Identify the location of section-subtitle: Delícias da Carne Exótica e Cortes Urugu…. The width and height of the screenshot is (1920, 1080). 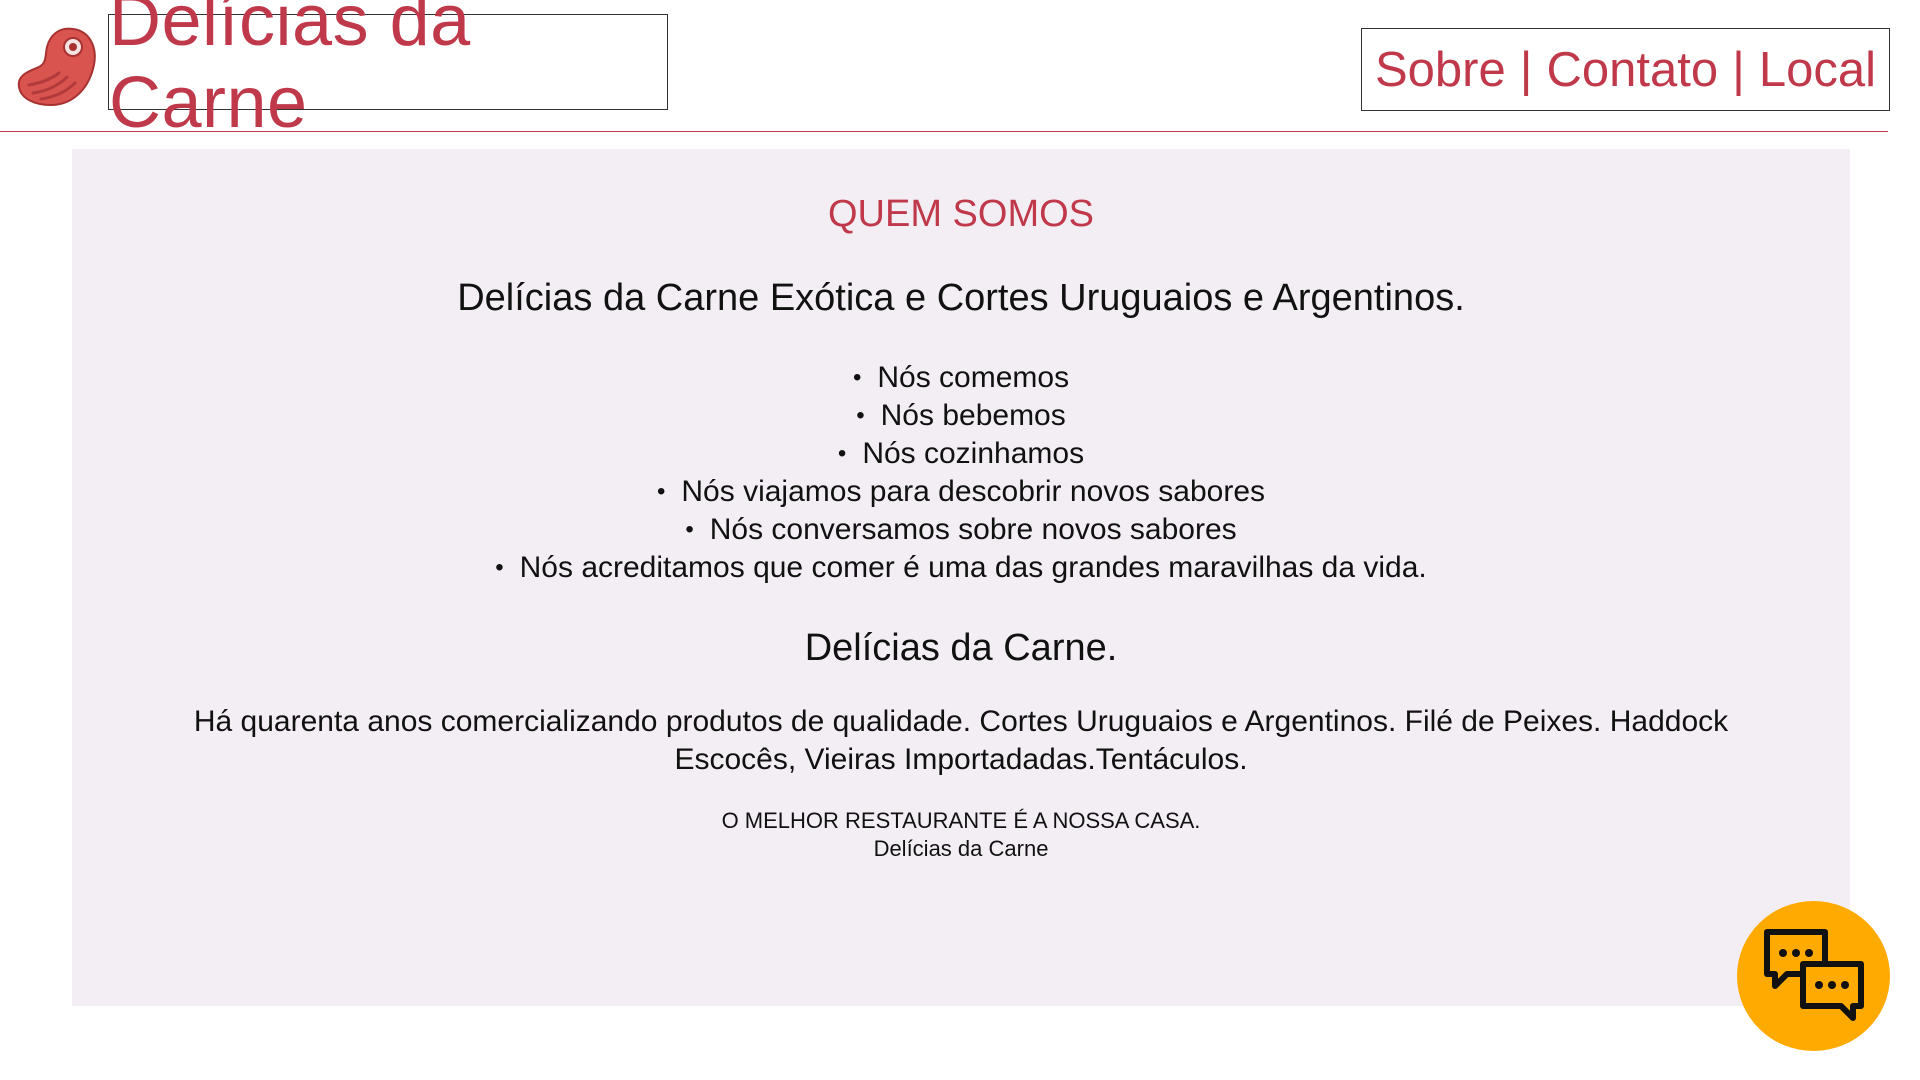
(961, 298).